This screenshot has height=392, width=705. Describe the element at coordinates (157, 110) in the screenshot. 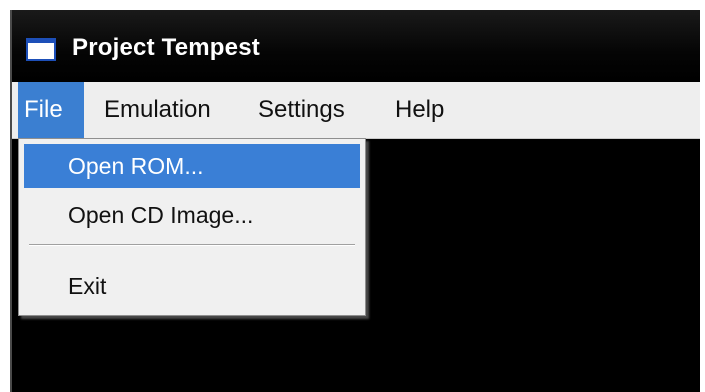

I see `menu-emulation: Emulation` at that location.